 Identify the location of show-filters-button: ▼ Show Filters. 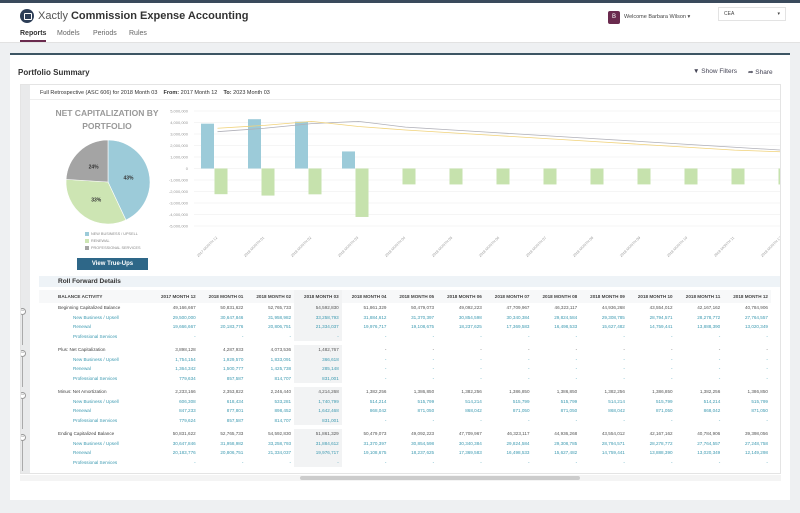
(715, 71).